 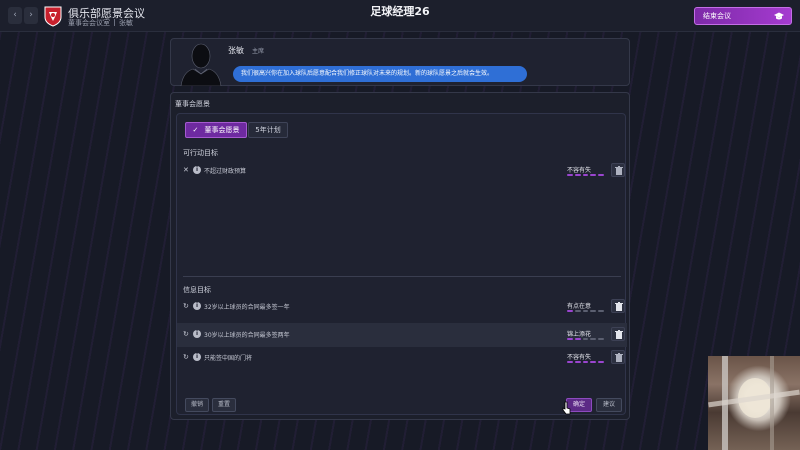 I want to click on chairman-role: 主席, so click(x=258, y=51).